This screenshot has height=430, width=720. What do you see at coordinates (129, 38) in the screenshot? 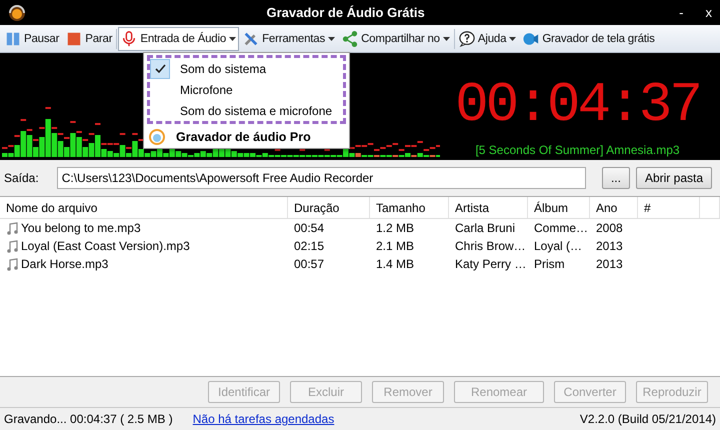
I see `microphone-icon` at bounding box center [129, 38].